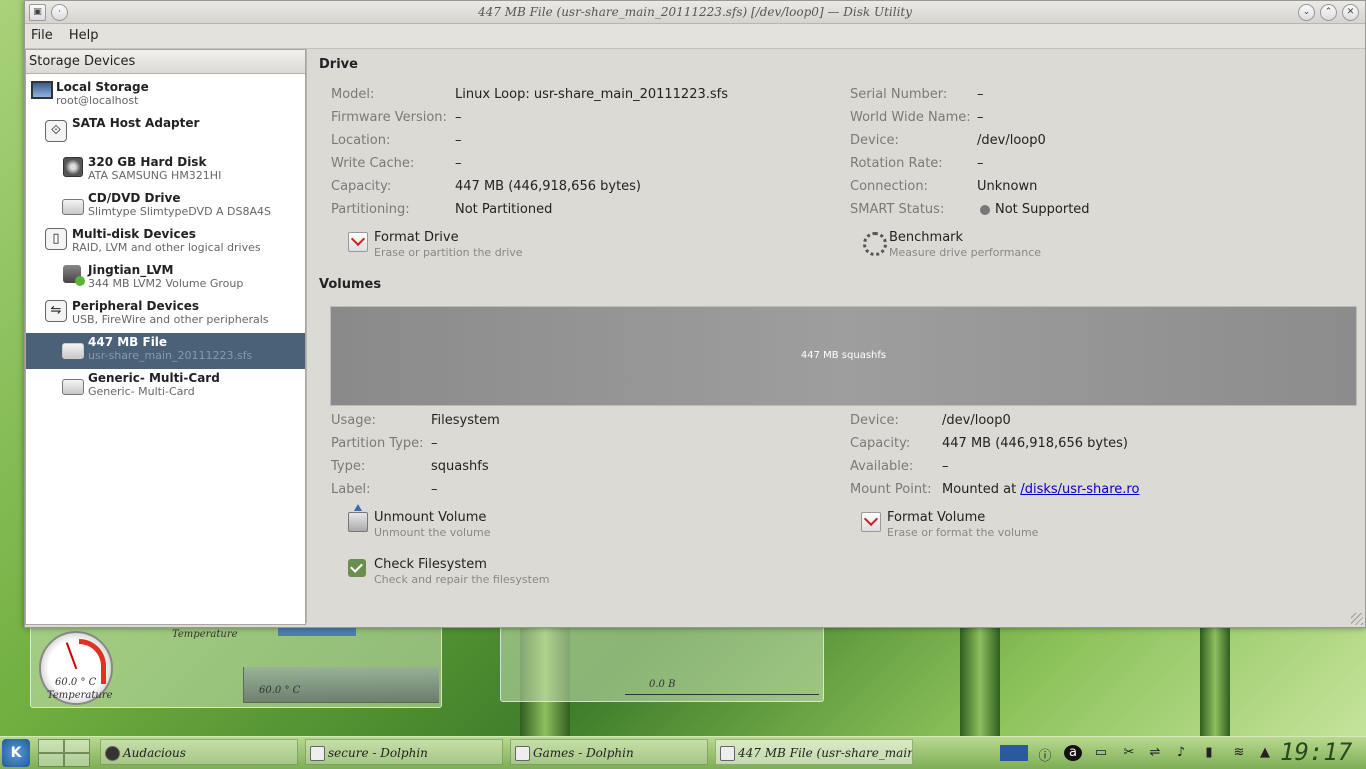  I want to click on wallpaper-bamboo, so click(980, 680).